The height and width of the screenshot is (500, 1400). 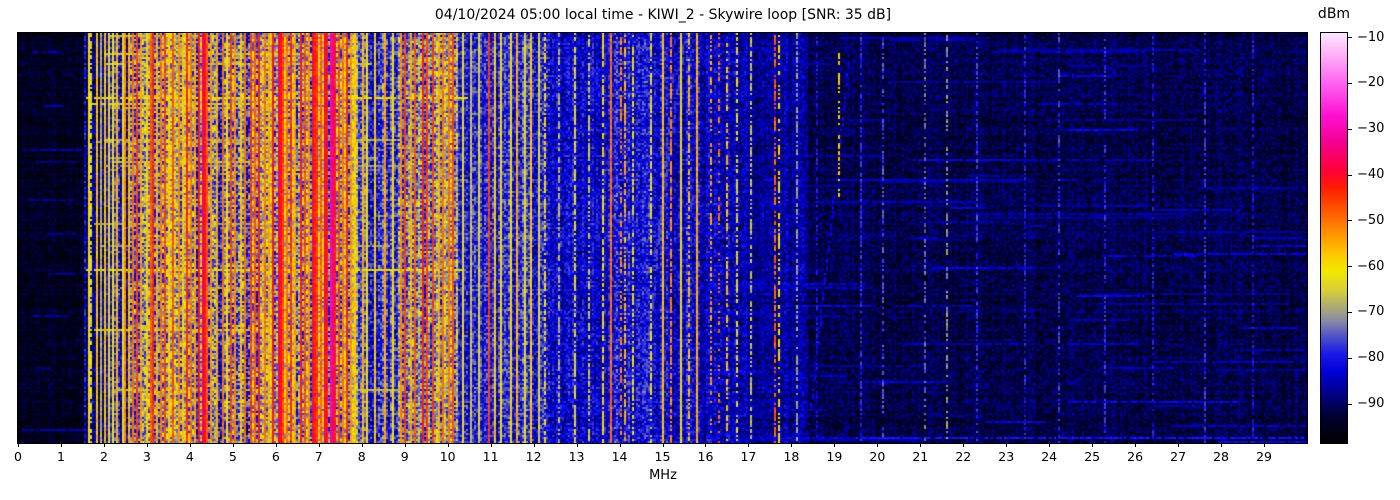 What do you see at coordinates (1135, 456) in the screenshot?
I see `x-tick-label: 26` at bounding box center [1135, 456].